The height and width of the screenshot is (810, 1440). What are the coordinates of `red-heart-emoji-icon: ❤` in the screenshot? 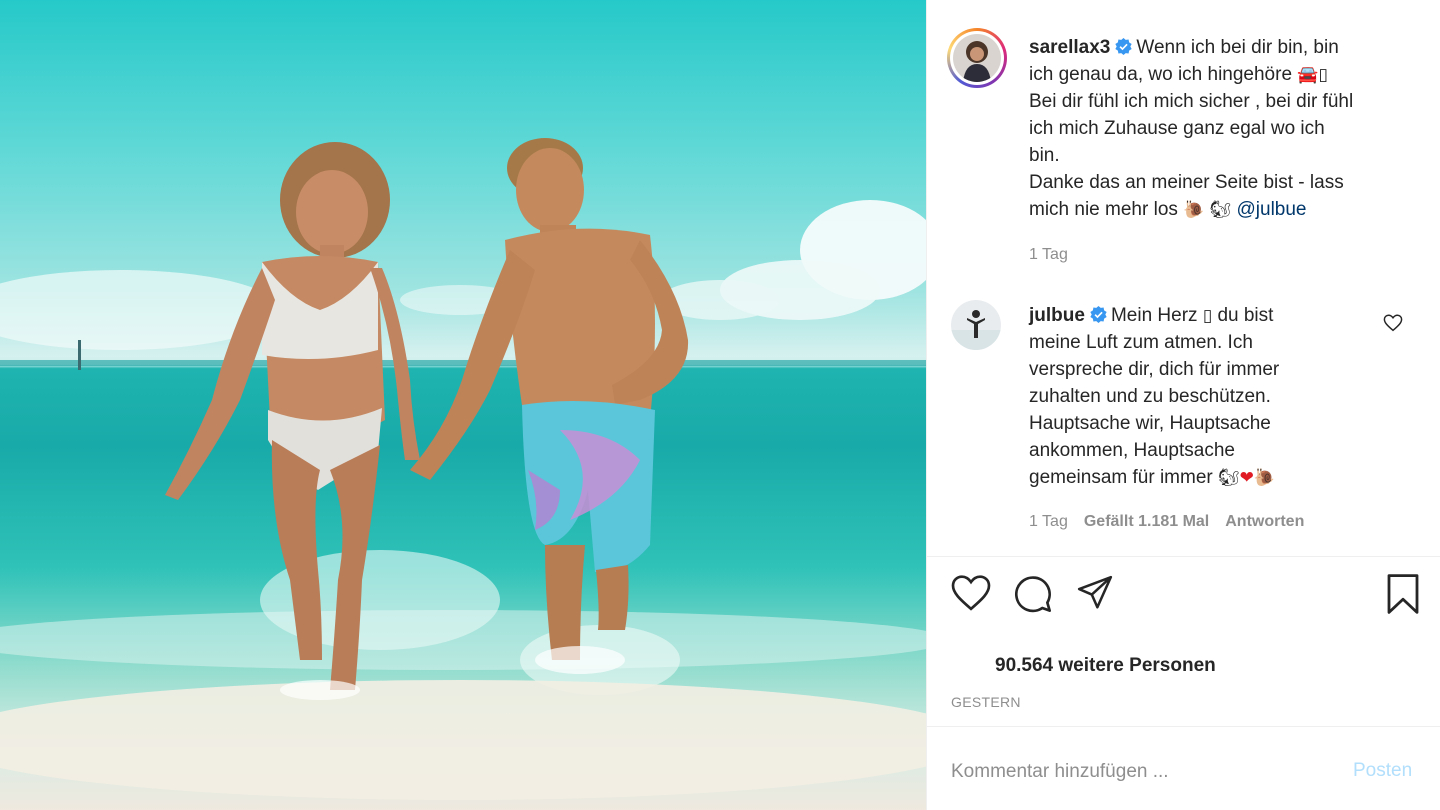 It's located at (1246, 477).